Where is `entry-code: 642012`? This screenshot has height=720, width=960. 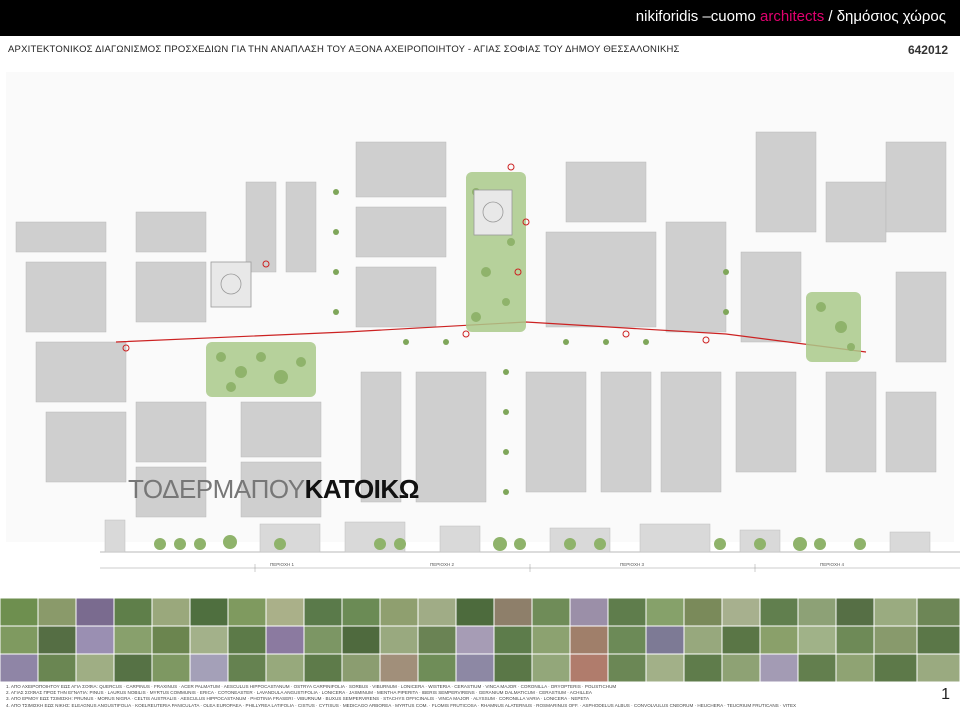 entry-code: 642012 is located at coordinates (927, 50).